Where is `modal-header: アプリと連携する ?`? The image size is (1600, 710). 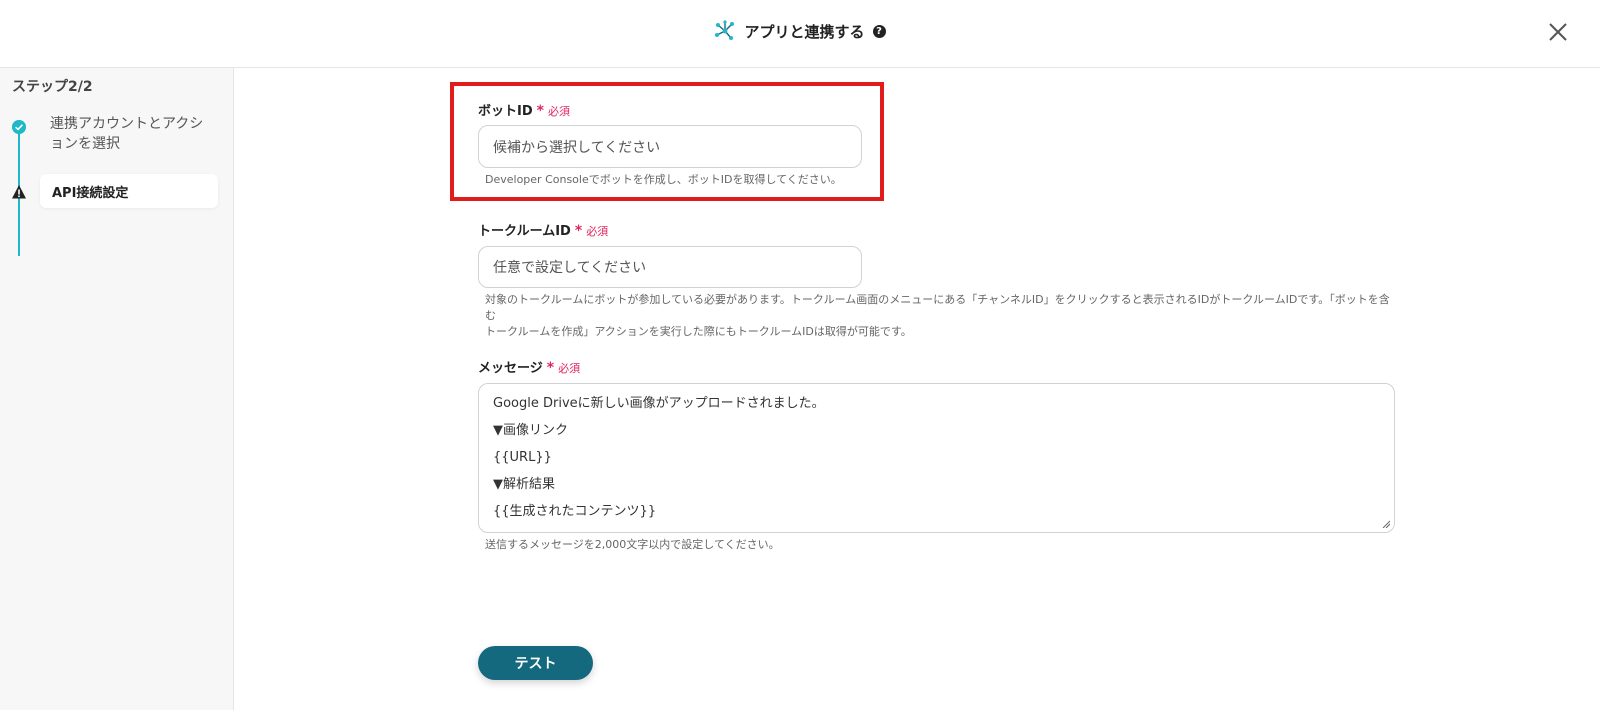 modal-header: アプリと連携する ? is located at coordinates (800, 34).